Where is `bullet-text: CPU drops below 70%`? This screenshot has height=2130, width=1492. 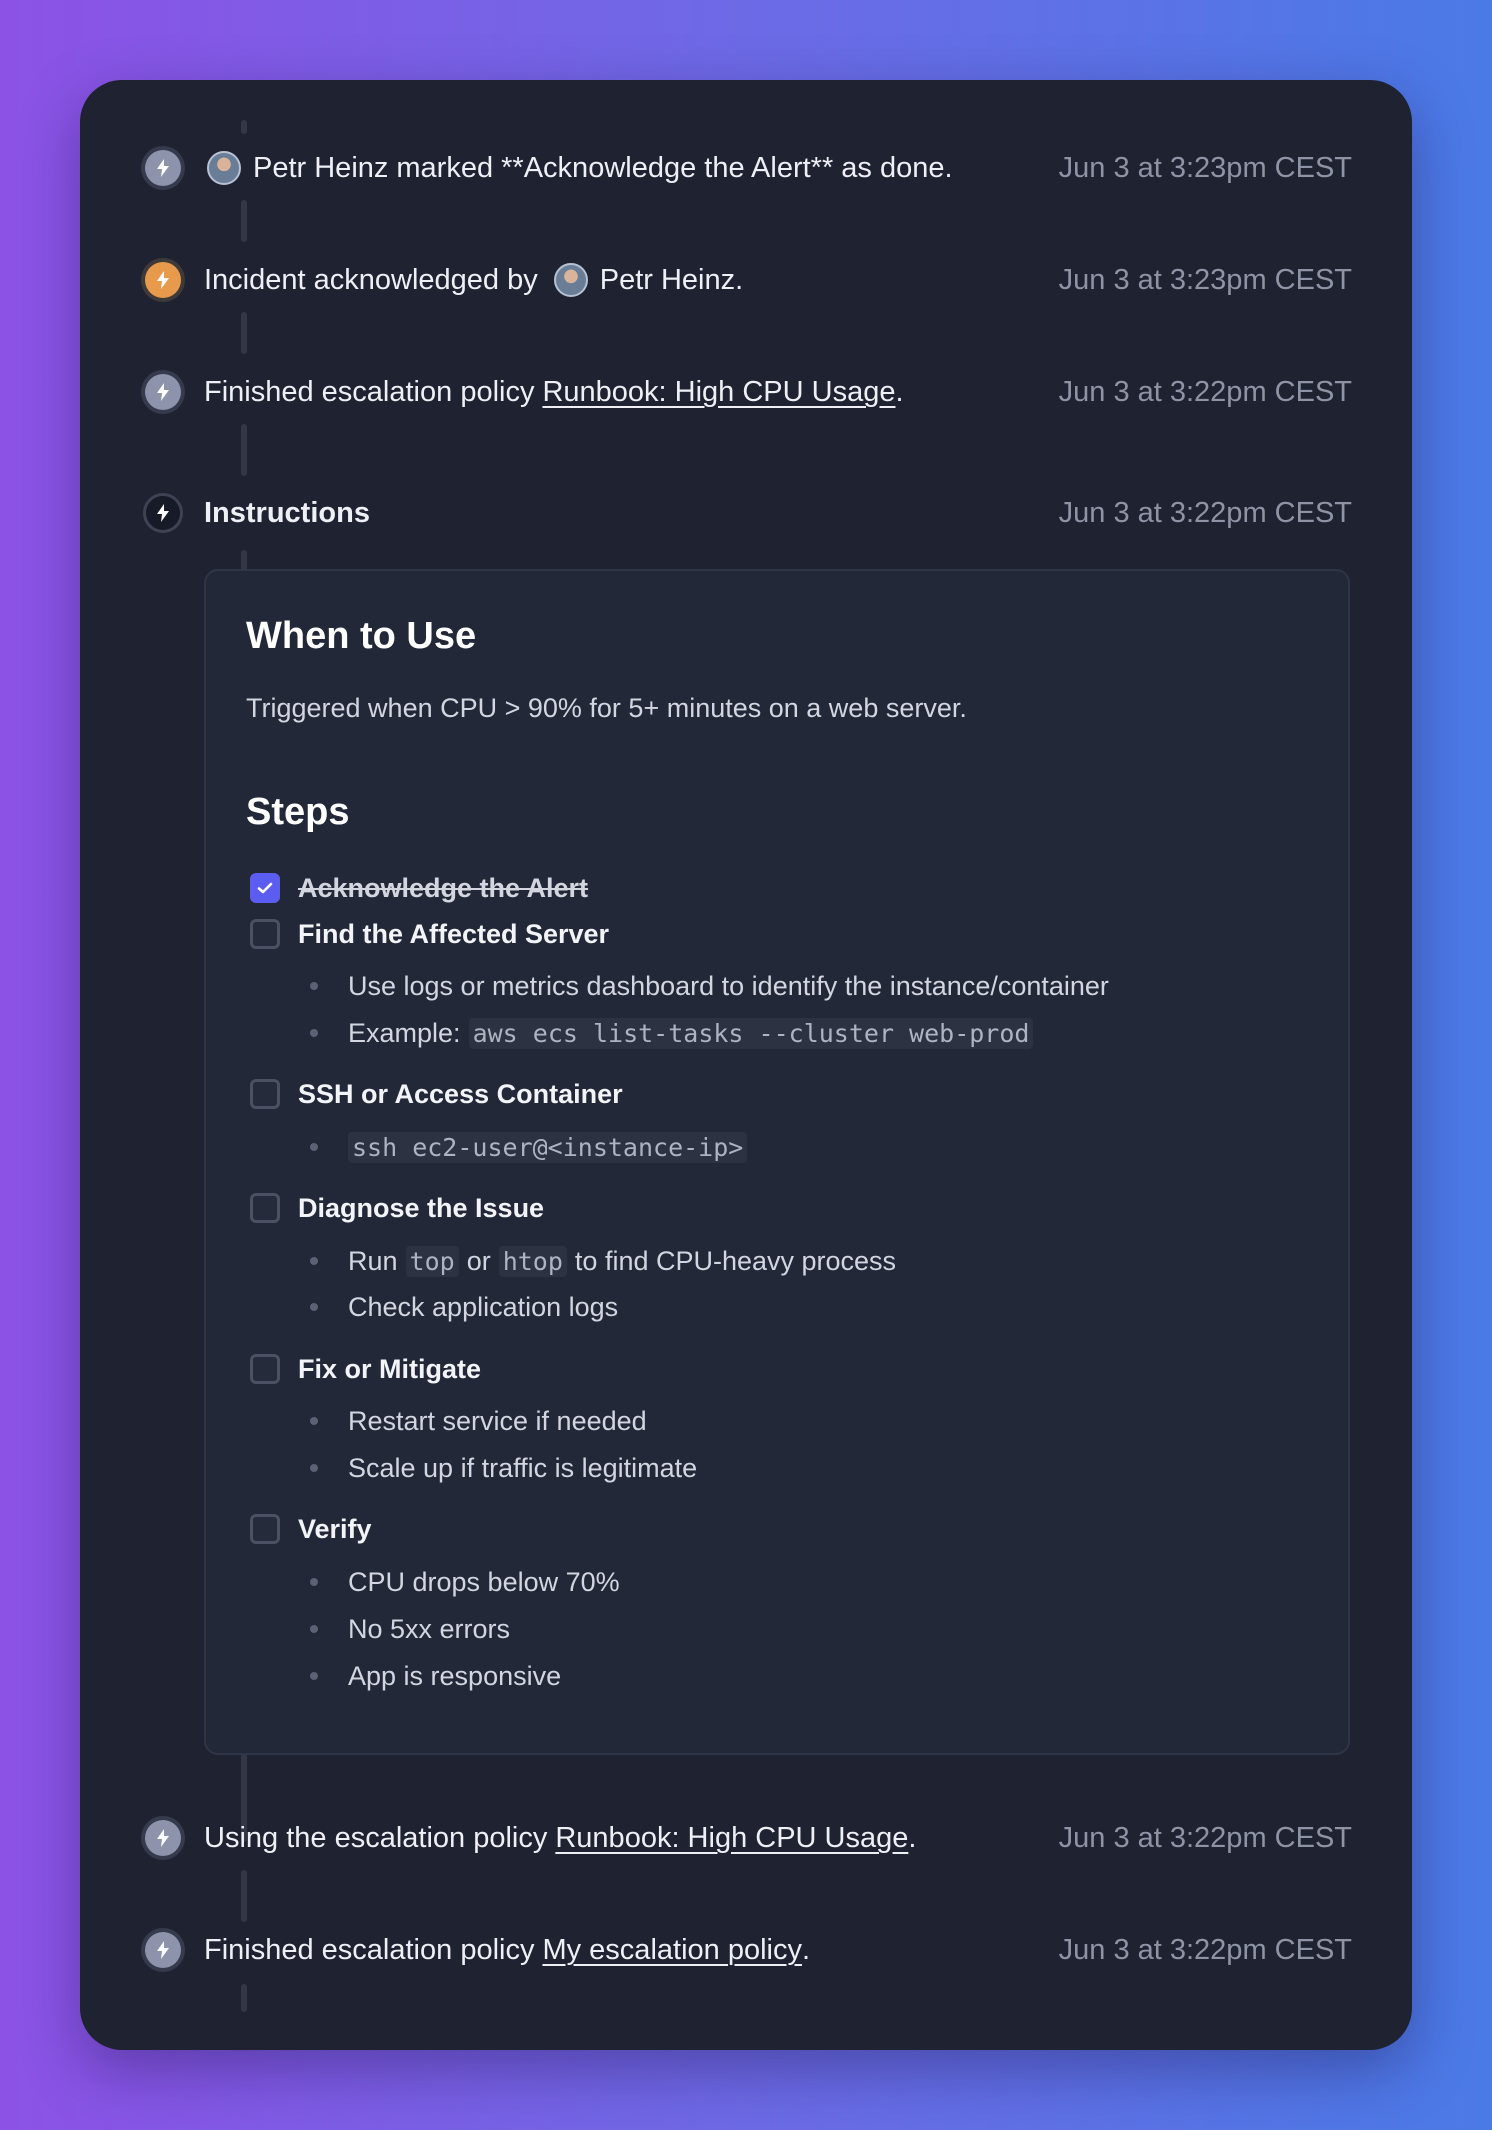
bullet-text: CPU drops below 70% is located at coordinates (484, 1581).